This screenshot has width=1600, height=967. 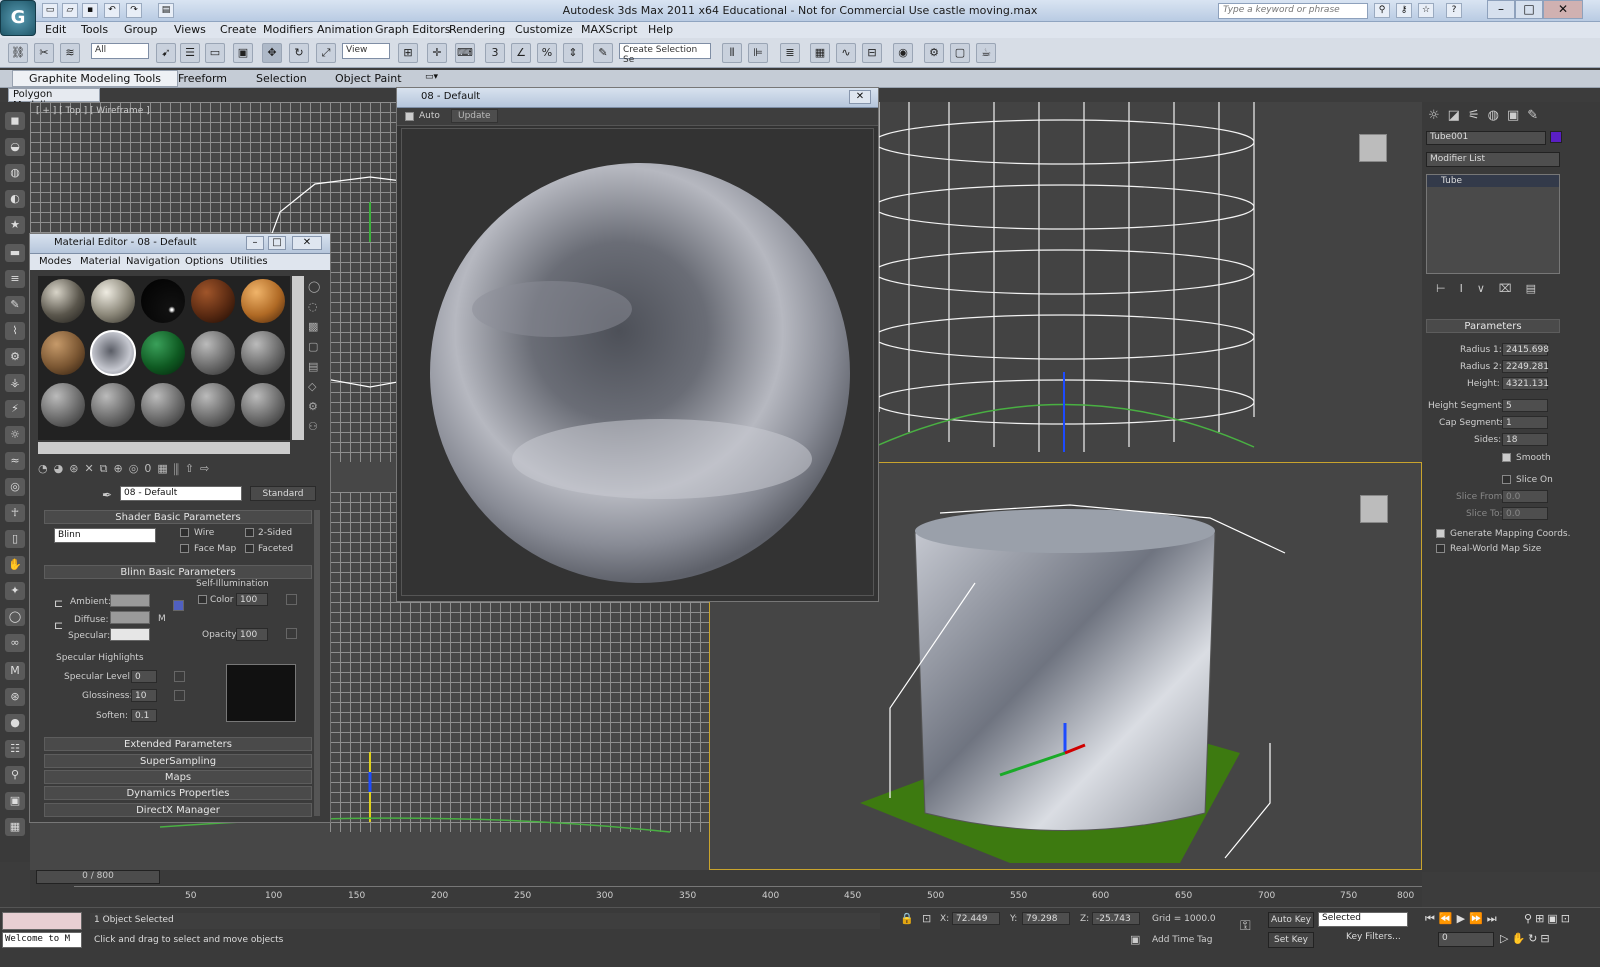 What do you see at coordinates (1534, 938) in the screenshot?
I see `orbit-icon: ↻` at bounding box center [1534, 938].